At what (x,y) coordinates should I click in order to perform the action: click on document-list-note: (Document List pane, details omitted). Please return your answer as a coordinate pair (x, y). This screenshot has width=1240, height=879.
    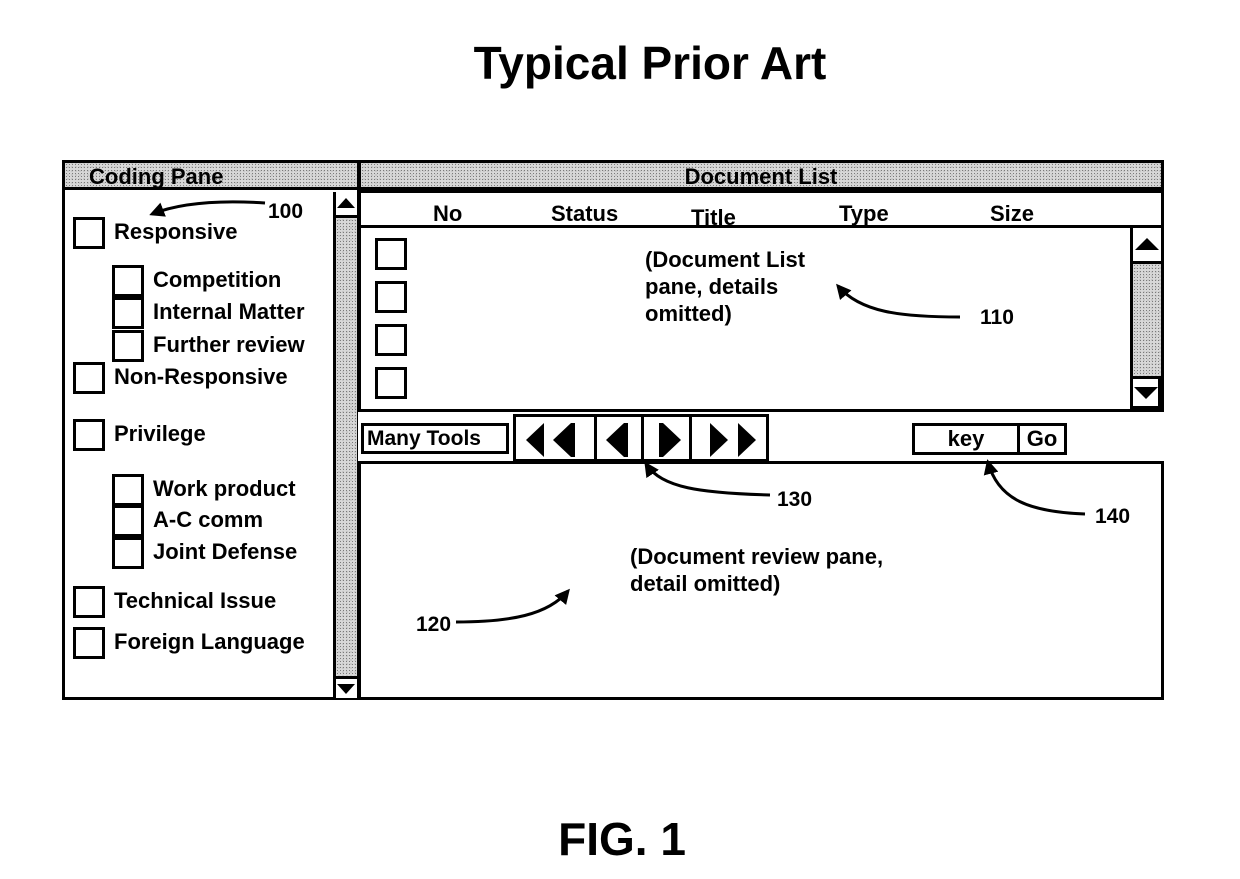
    Looking at the image, I should click on (725, 286).